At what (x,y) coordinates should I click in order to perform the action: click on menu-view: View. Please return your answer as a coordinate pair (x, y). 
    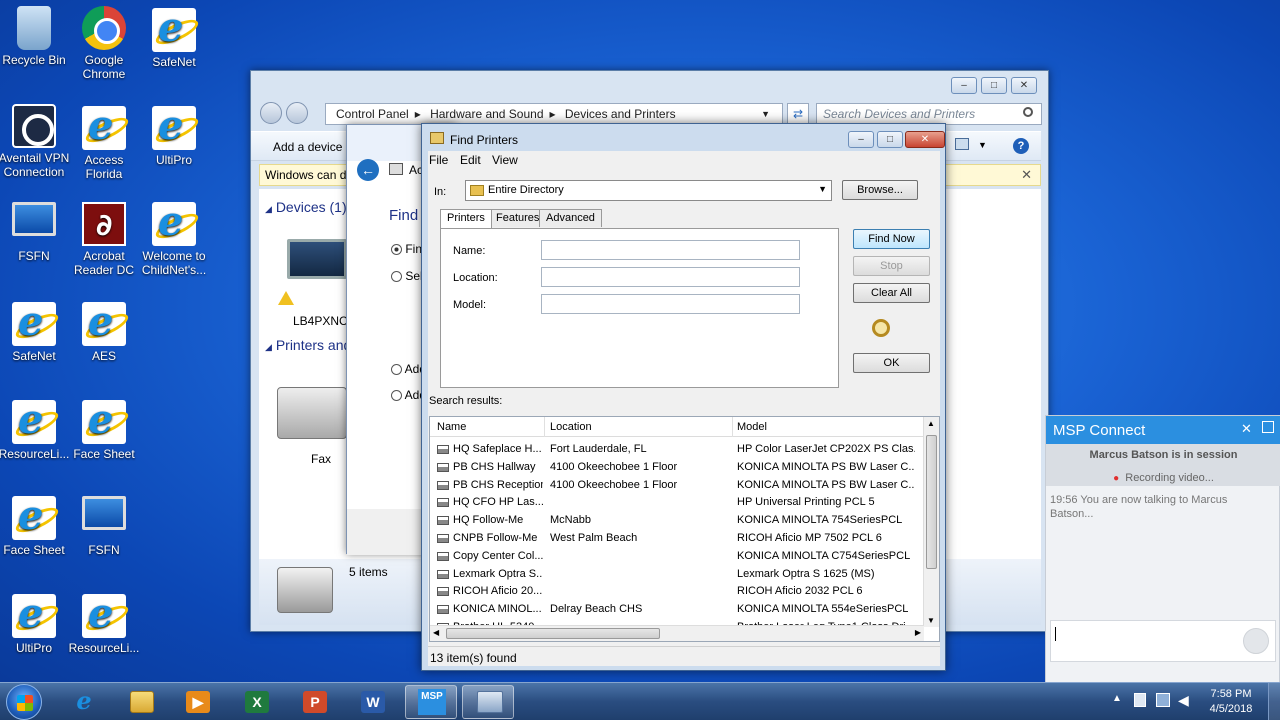
    Looking at the image, I should click on (505, 160).